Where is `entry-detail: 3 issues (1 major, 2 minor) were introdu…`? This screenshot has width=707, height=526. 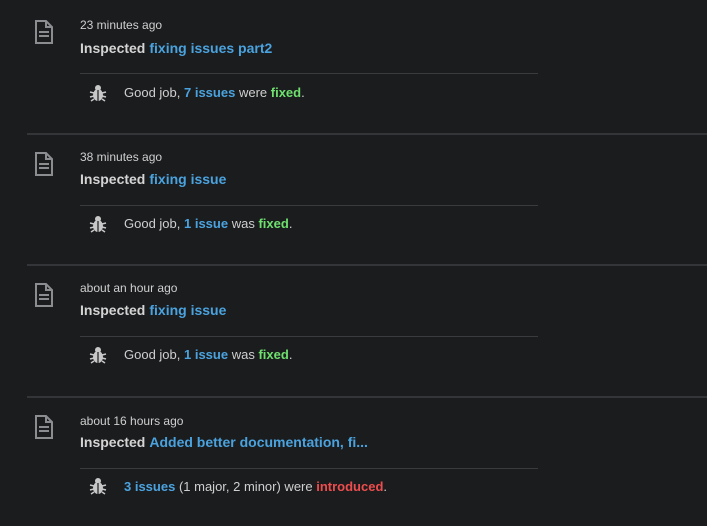 entry-detail: 3 issues (1 major, 2 minor) were introdu… is located at coordinates (255, 486).